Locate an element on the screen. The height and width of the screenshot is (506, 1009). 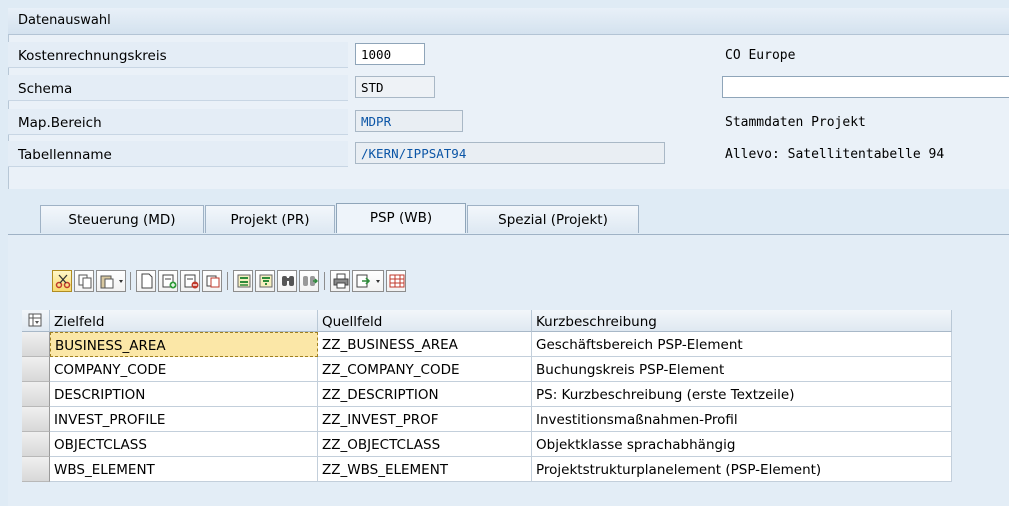
schema-field: STD is located at coordinates (395, 87).